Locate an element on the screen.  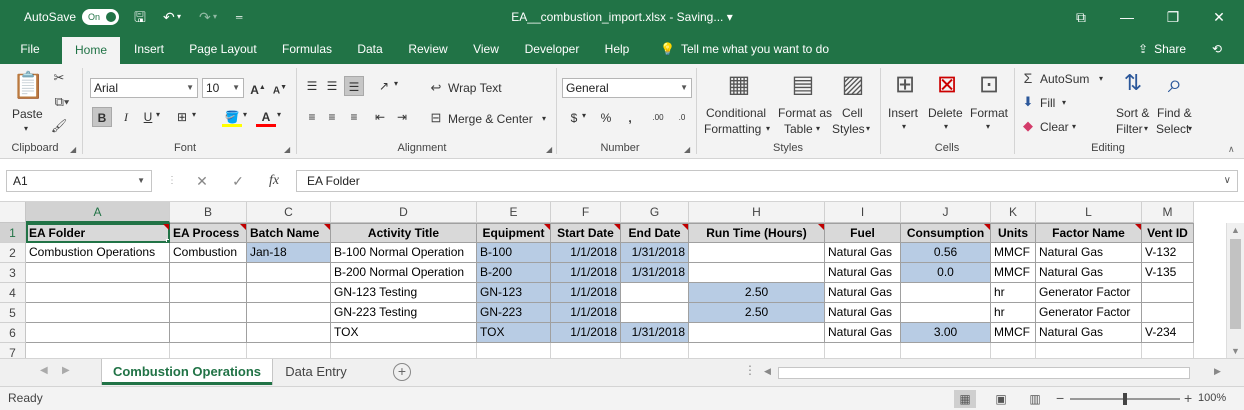
comma-icon: , is located at coordinates (630, 118).